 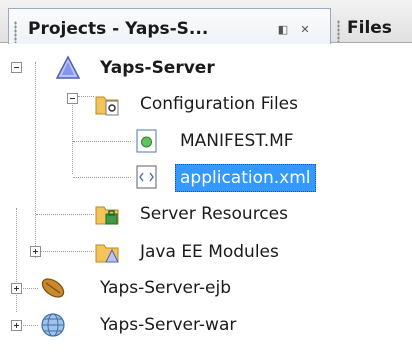 I want to click on tree-node-yaps-server: Yaps-Server, so click(x=150, y=72).